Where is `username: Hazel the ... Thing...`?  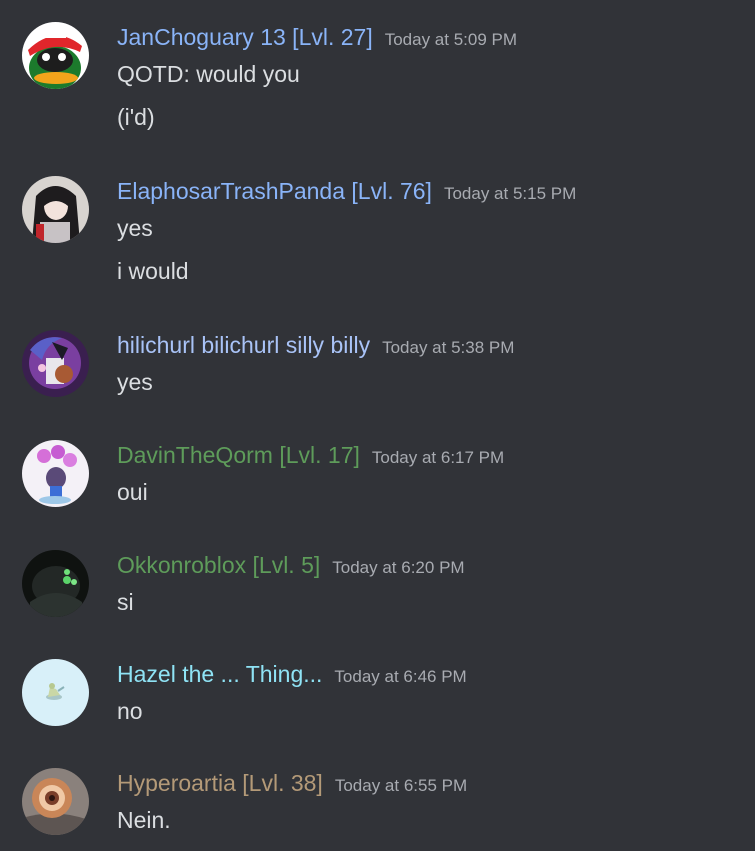
username: Hazel the ... Thing... is located at coordinates (219, 674).